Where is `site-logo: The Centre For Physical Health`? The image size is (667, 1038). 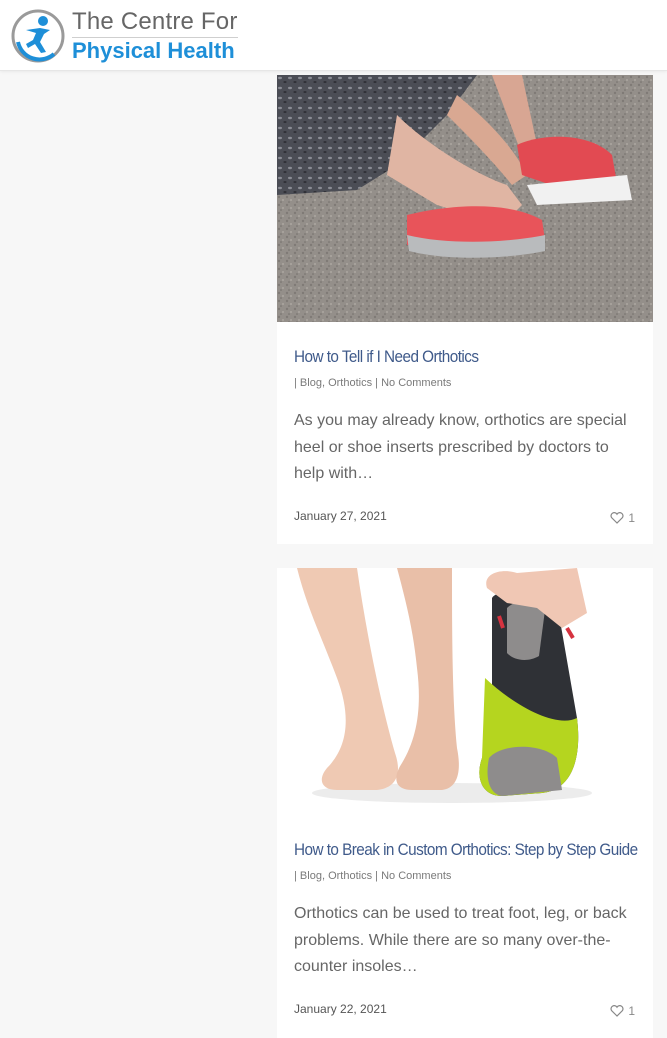 site-logo: The Centre For Physical Health is located at coordinates (124, 36).